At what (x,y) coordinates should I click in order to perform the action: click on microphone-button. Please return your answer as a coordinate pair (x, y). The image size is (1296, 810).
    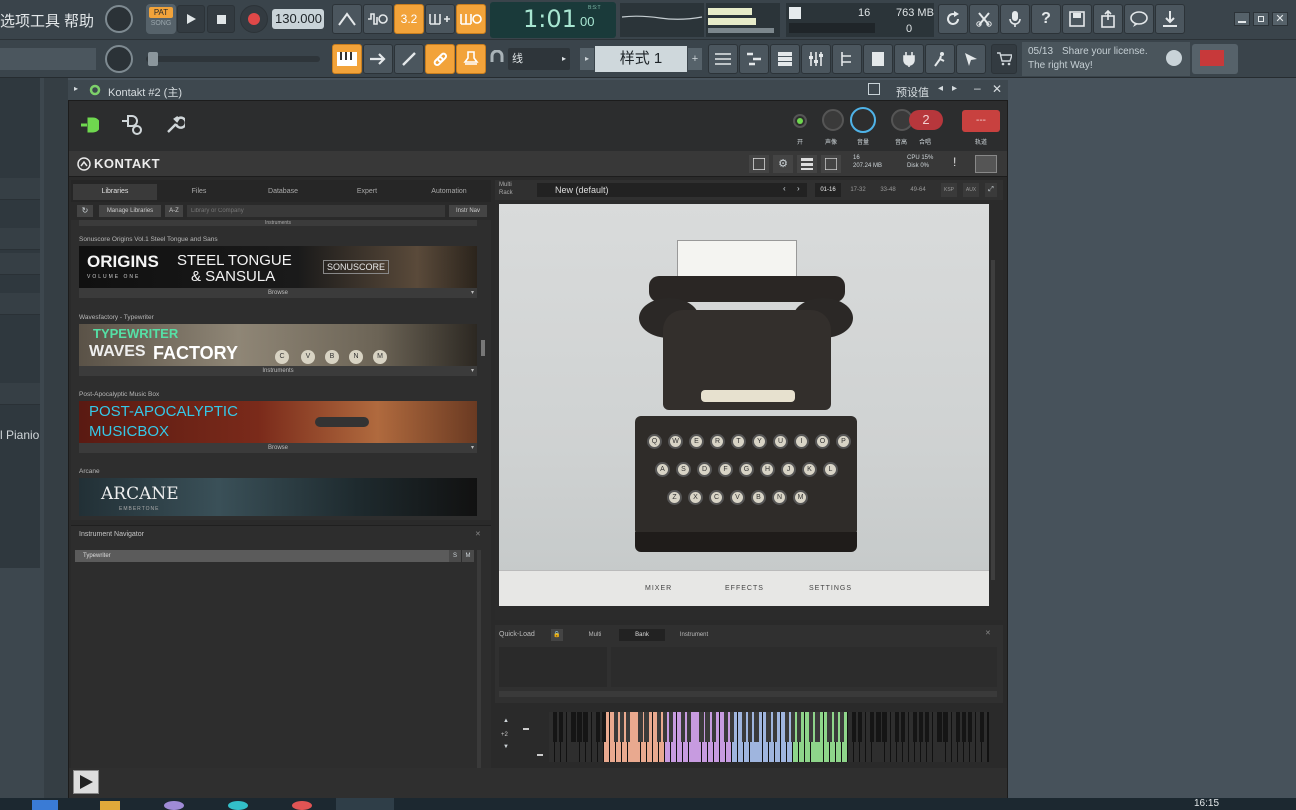
    Looking at the image, I should click on (1015, 19).